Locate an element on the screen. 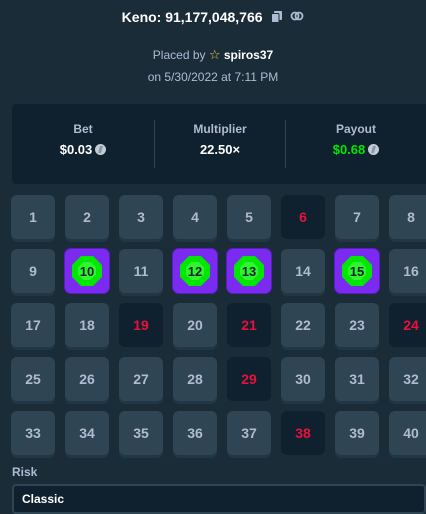  keno-tile-11: 11 is located at coordinates (141, 271).